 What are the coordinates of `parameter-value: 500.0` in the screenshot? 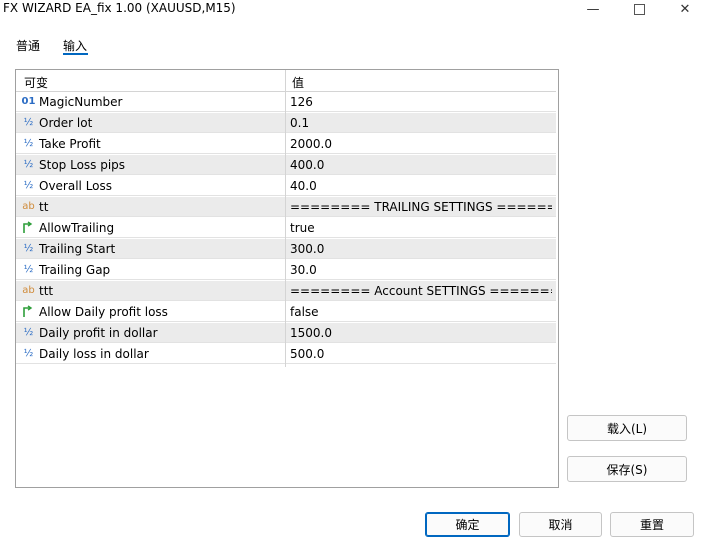 It's located at (421, 354).